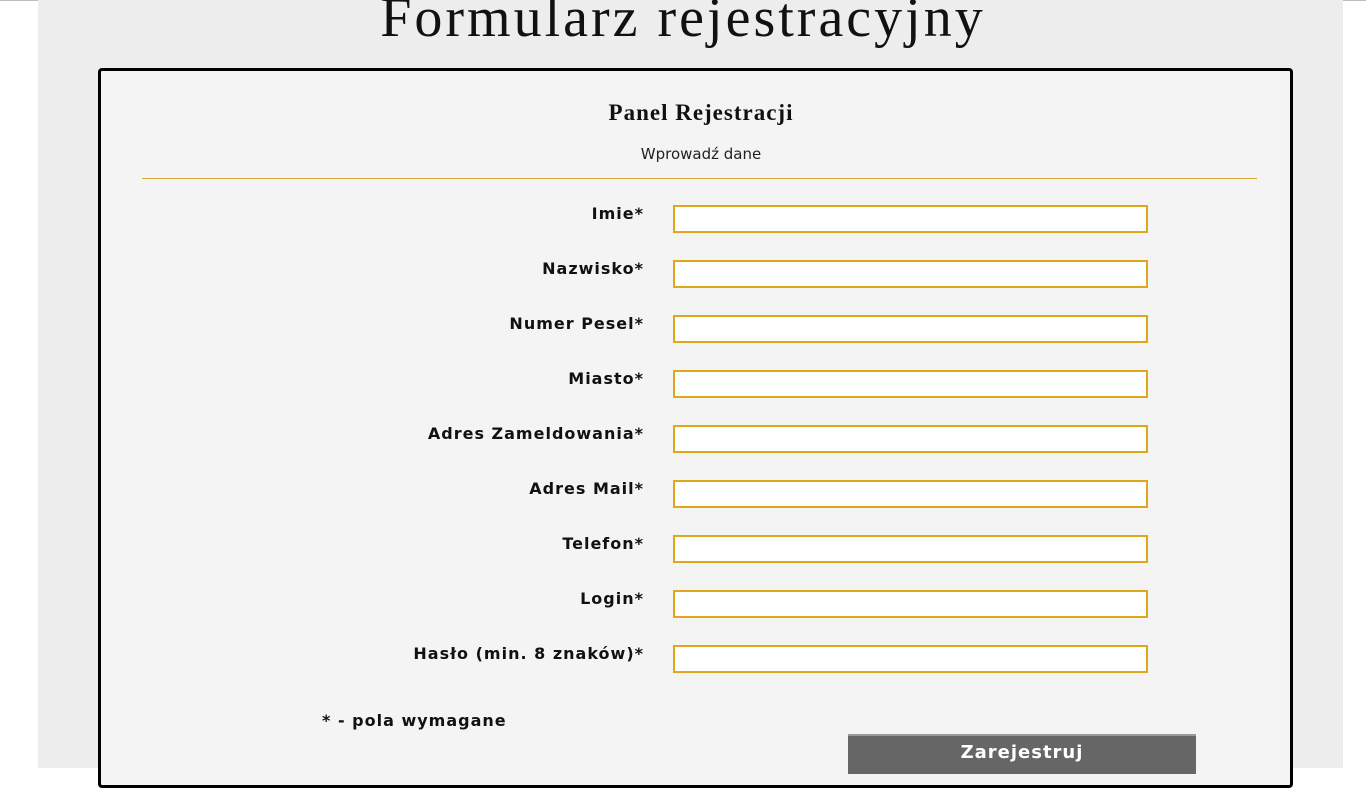  I want to click on email-input, so click(910, 494).